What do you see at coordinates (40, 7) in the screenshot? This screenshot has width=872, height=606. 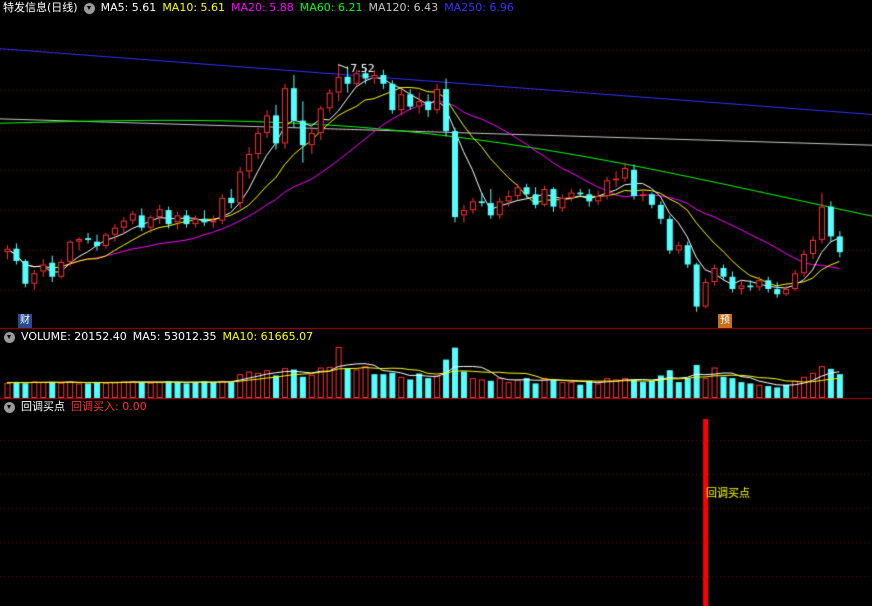 I see `stock-title: 特发信息(日线)` at bounding box center [40, 7].